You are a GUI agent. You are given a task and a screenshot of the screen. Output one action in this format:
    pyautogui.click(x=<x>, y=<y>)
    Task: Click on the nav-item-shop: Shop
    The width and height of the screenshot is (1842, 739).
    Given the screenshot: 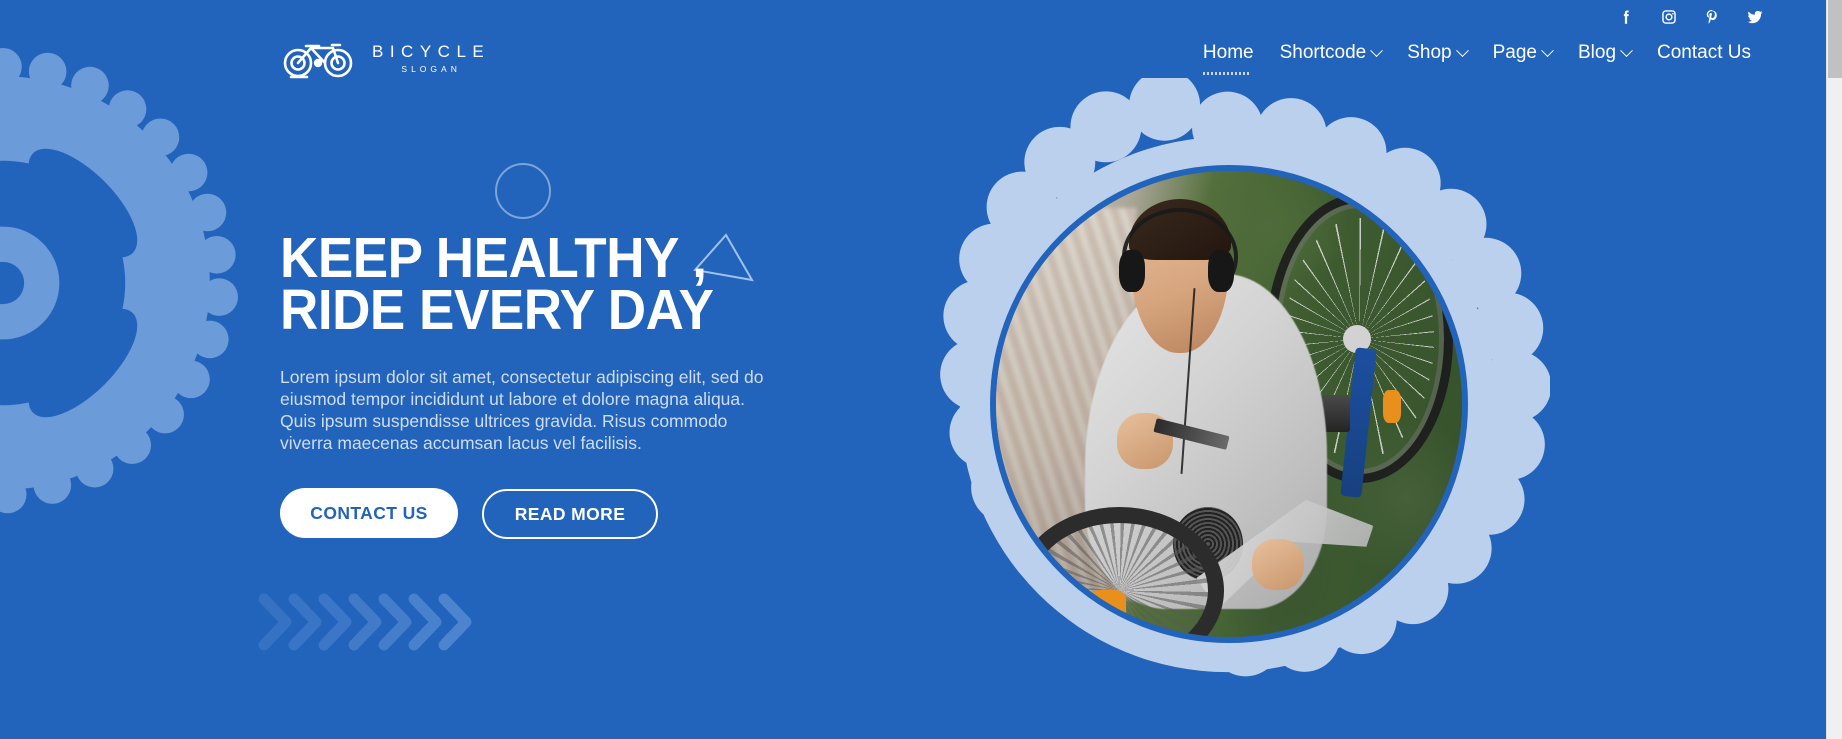 What is the action you would take?
    pyautogui.click(x=1436, y=53)
    